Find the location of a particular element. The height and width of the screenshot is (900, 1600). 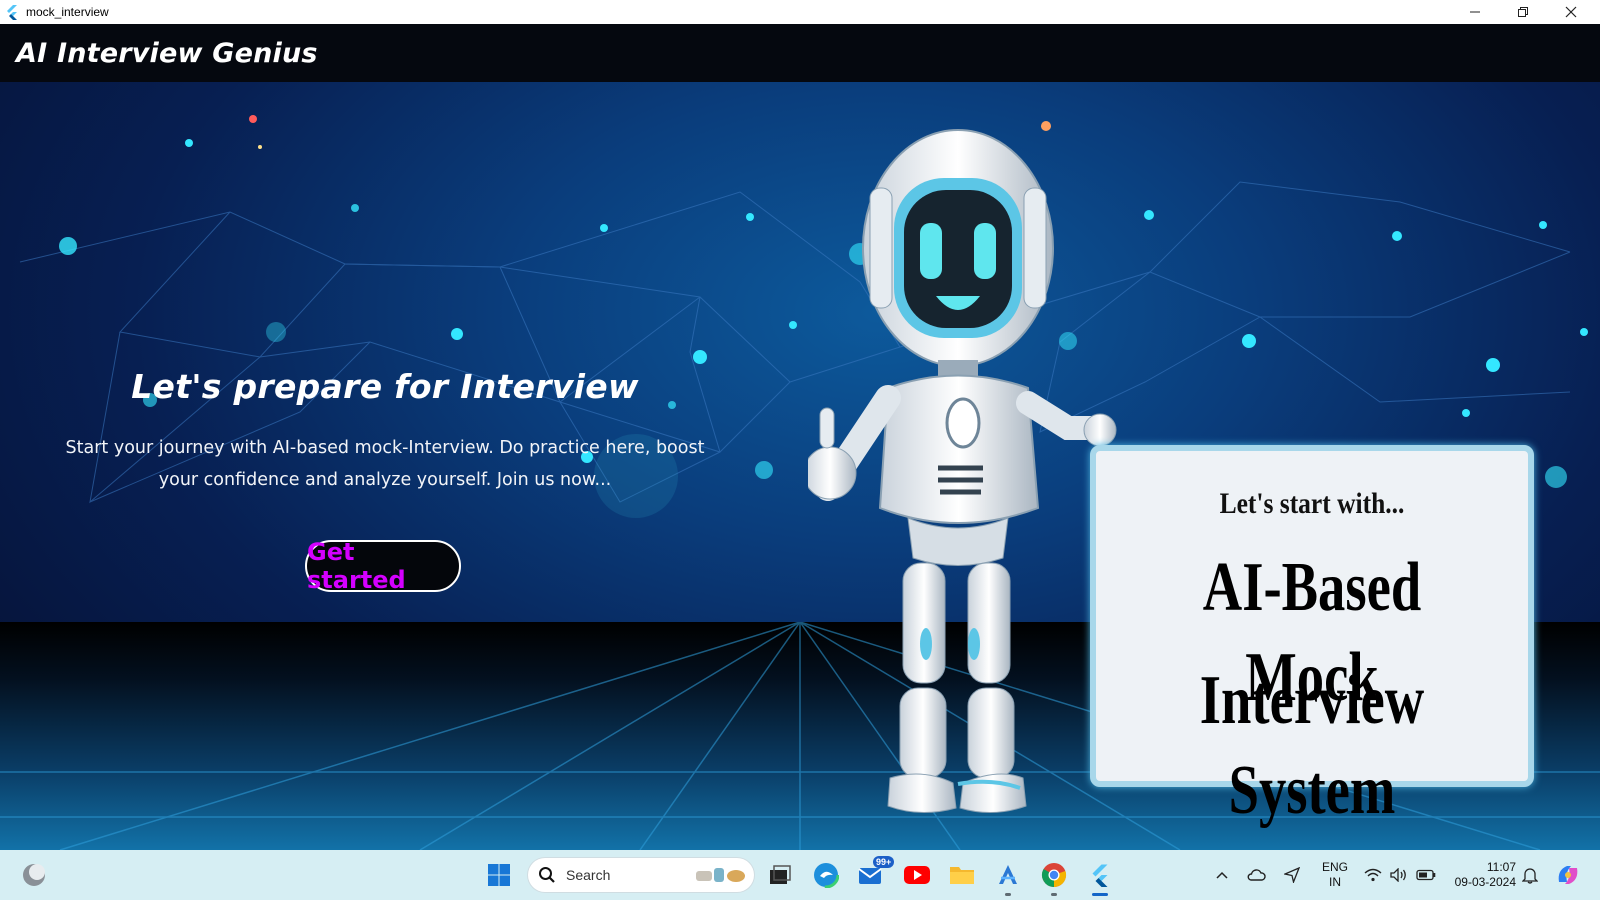

location-arrow-icon is located at coordinates (1292, 875).